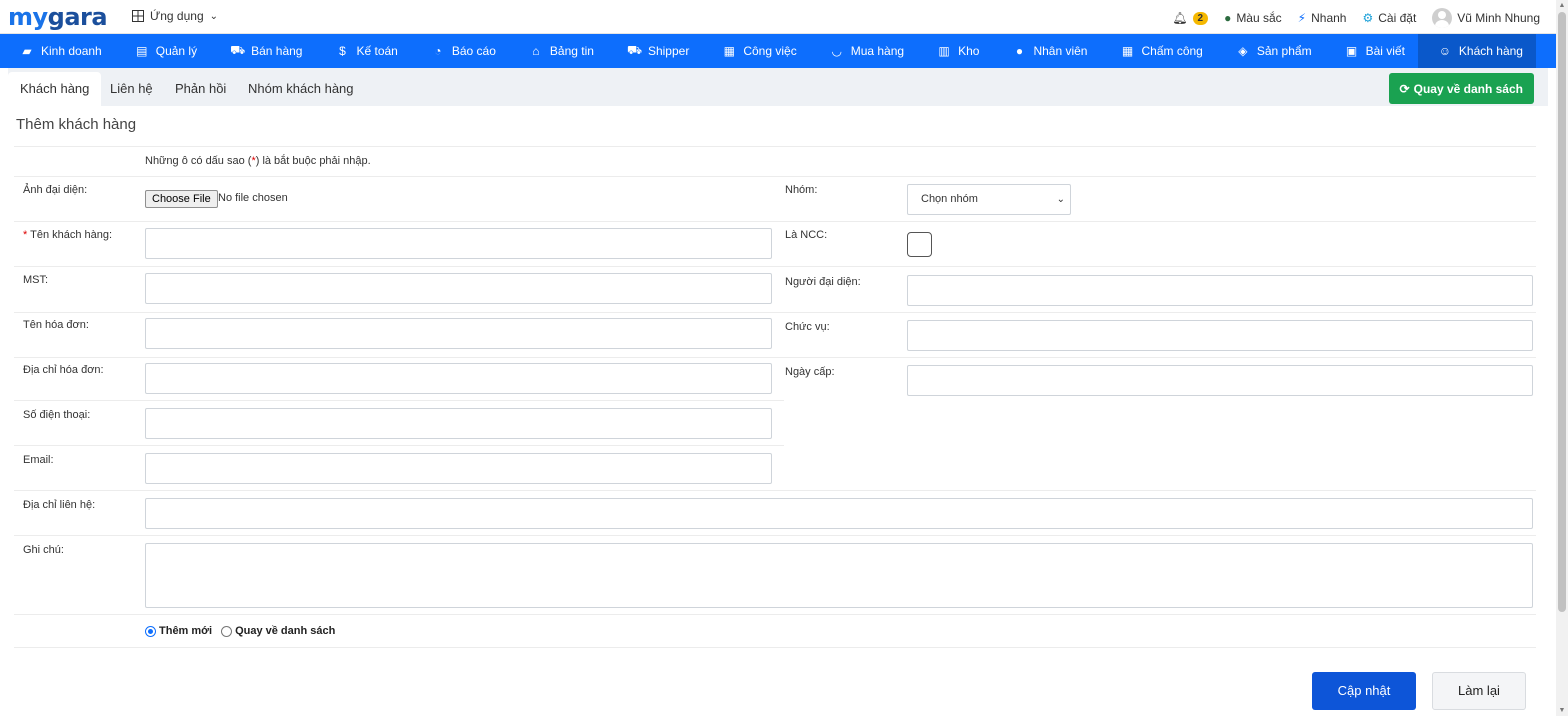 The width and height of the screenshot is (1568, 716). Describe the element at coordinates (458, 288) in the screenshot. I see `tax-code-input` at that location.